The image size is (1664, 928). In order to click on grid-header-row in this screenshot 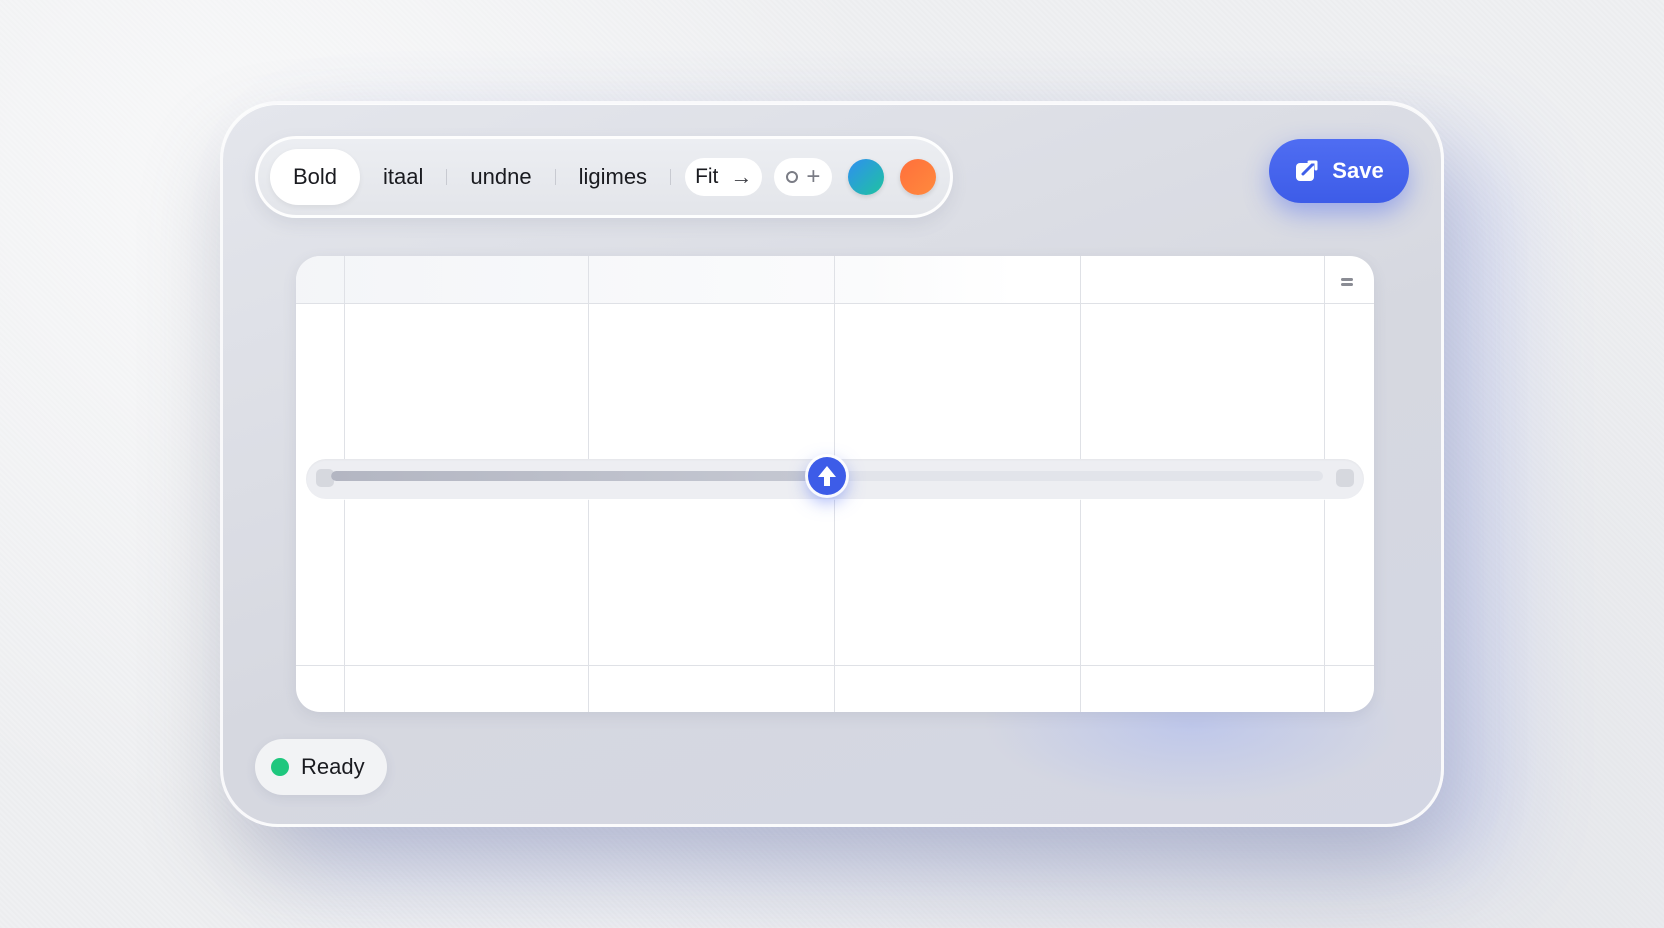, I will do `click(656, 280)`.